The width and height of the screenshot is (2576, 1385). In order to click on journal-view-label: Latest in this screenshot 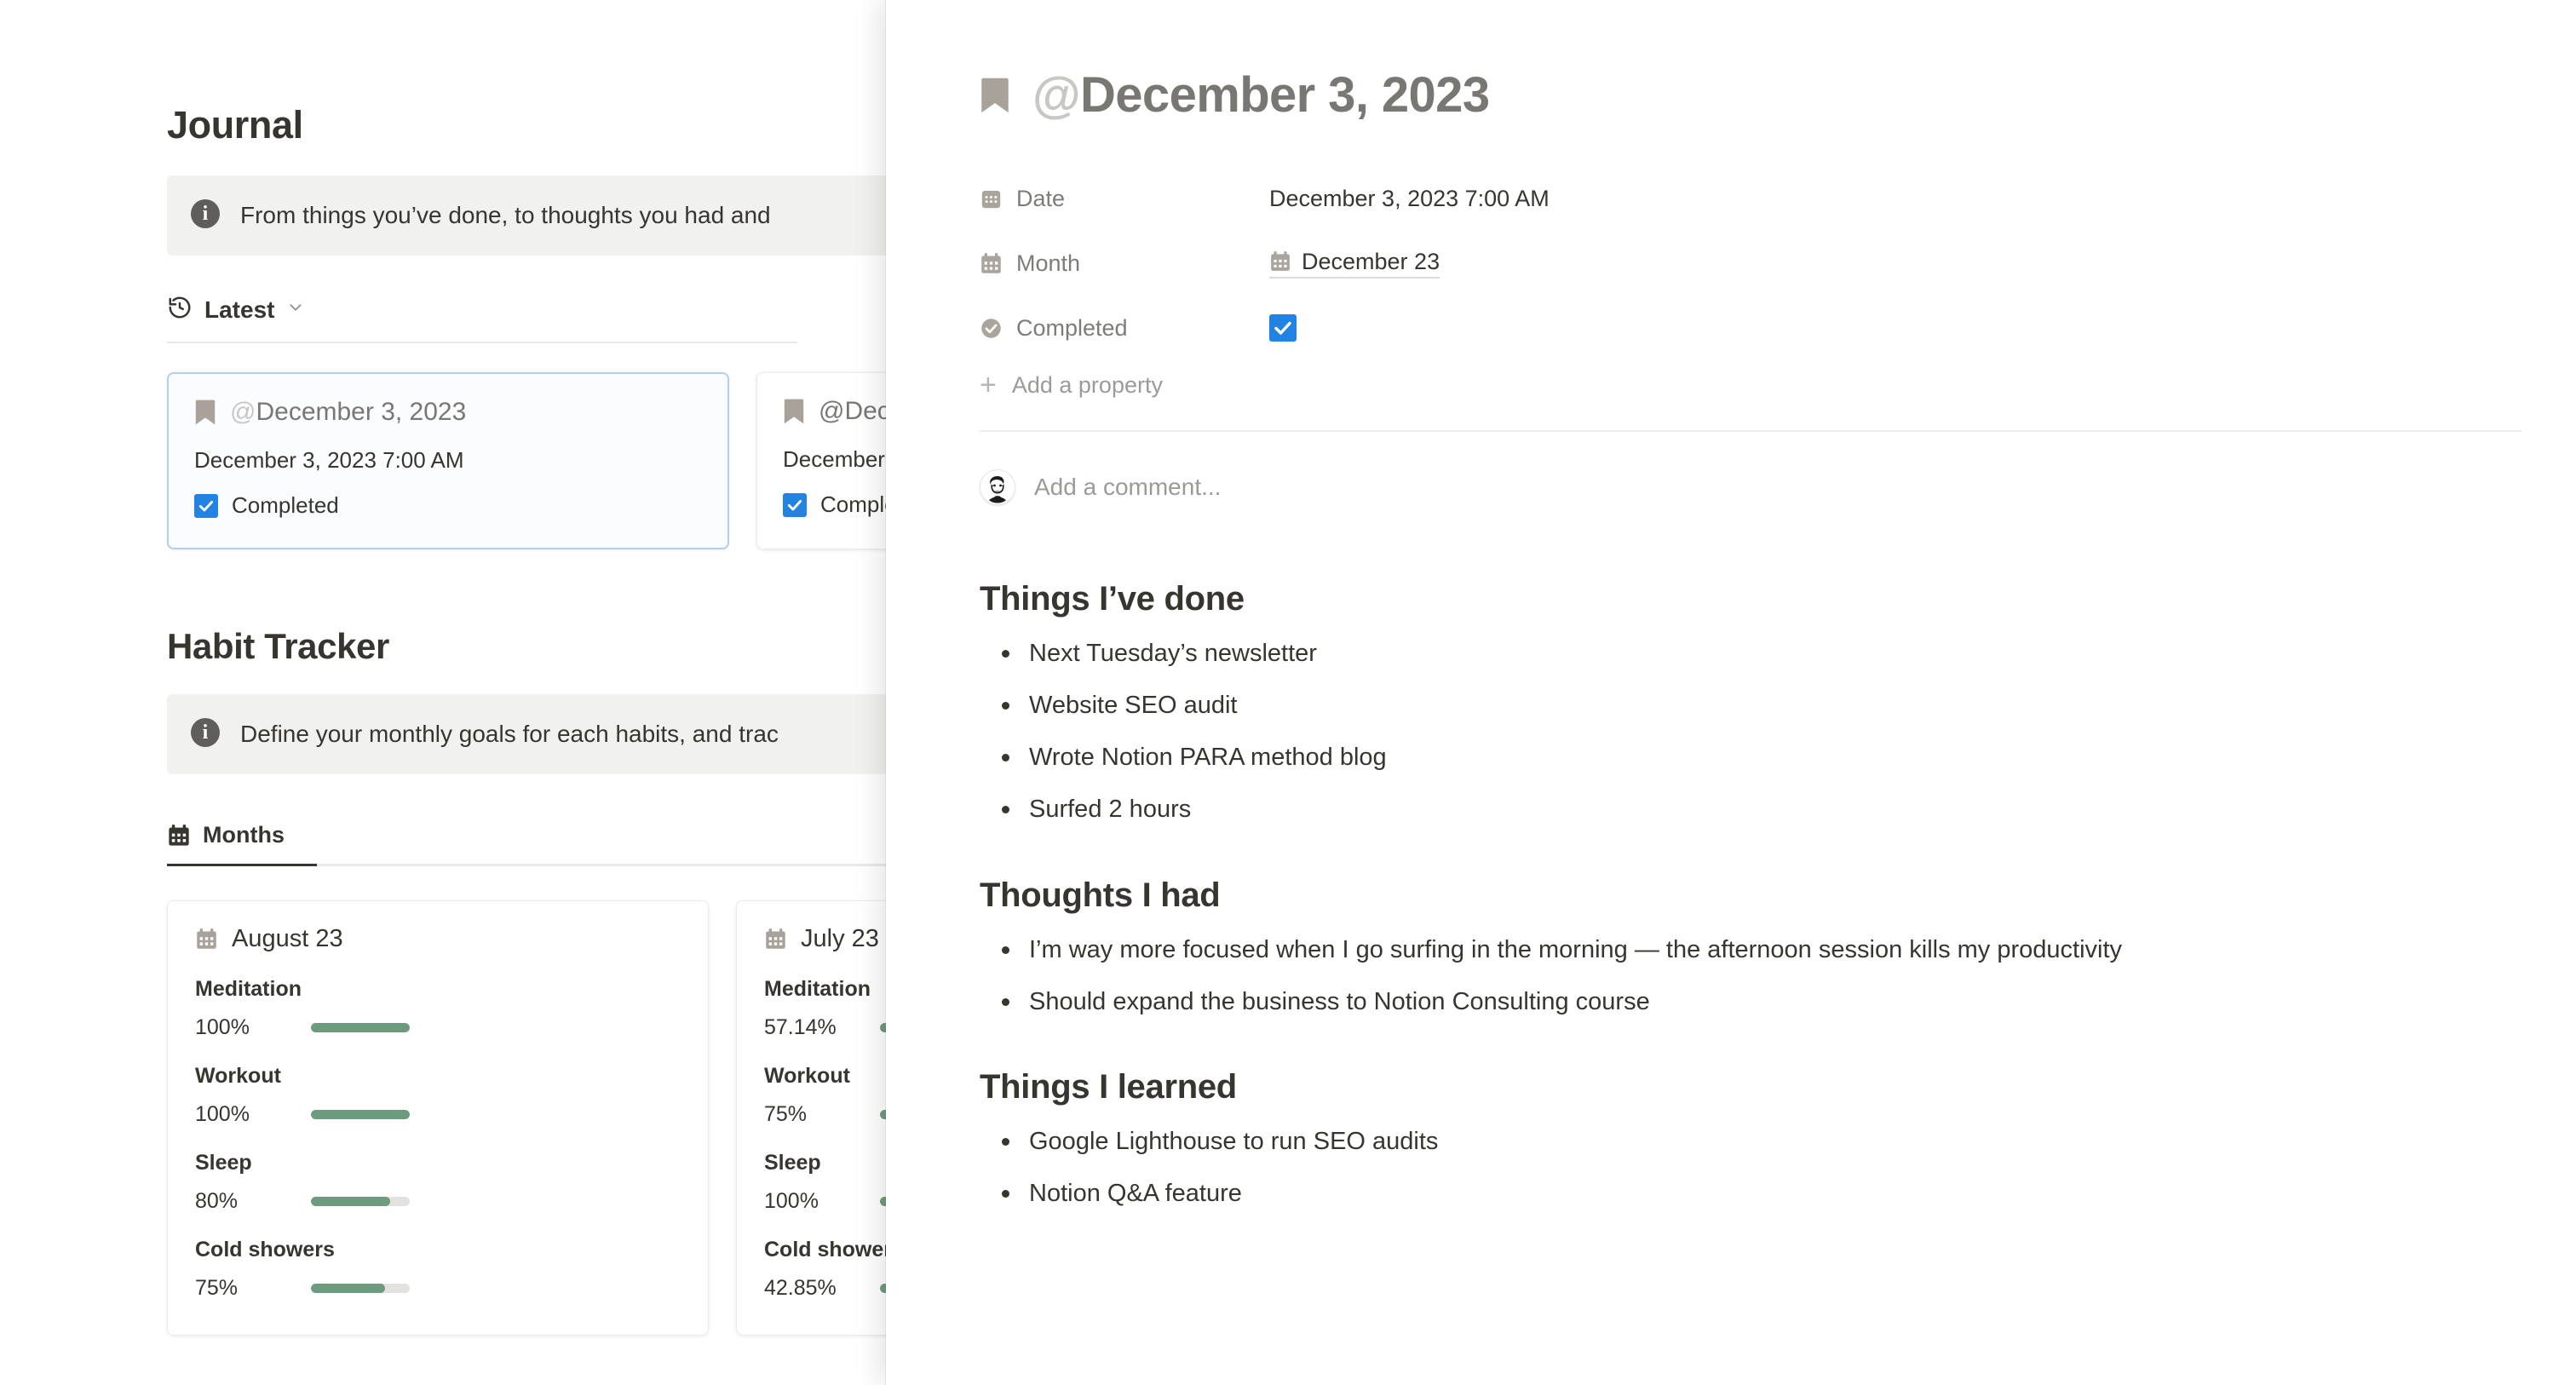, I will do `click(240, 309)`.